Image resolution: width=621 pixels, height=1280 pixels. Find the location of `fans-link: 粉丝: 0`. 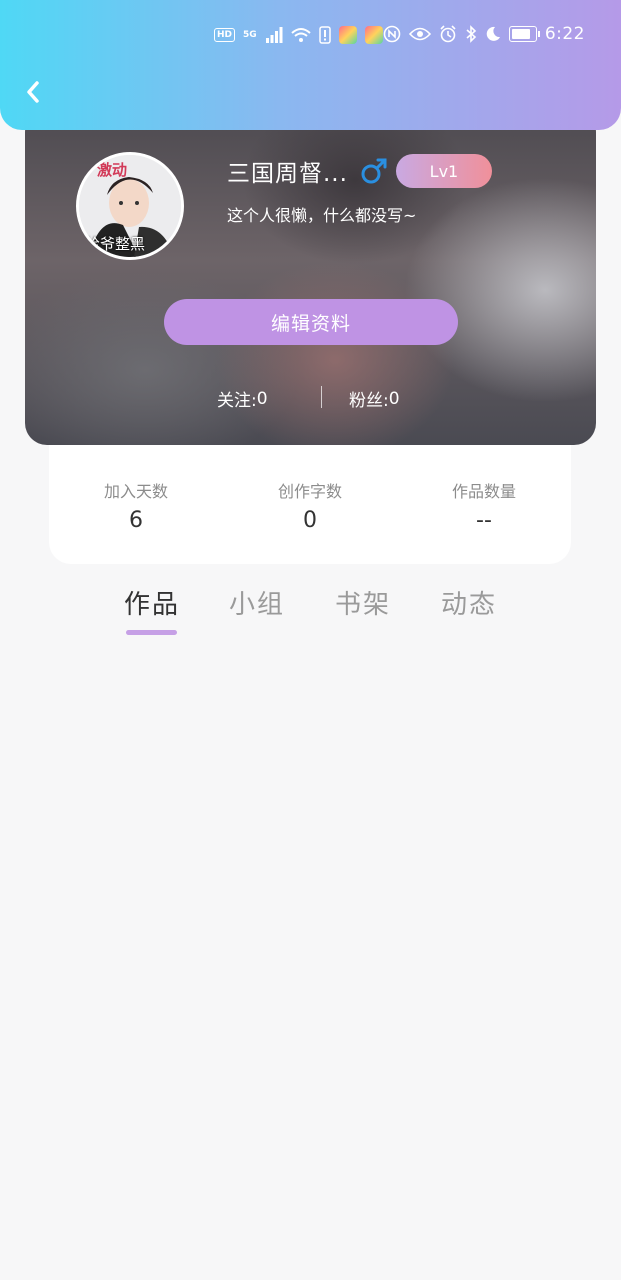

fans-link: 粉丝: 0 is located at coordinates (374, 399).